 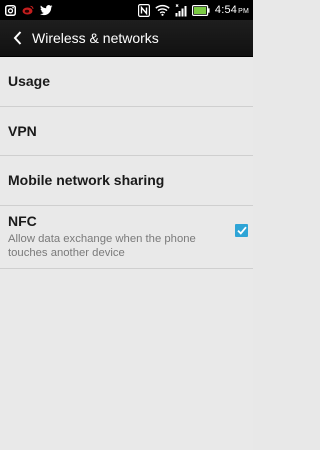 I want to click on chevron-left-icon, so click(x=17, y=38).